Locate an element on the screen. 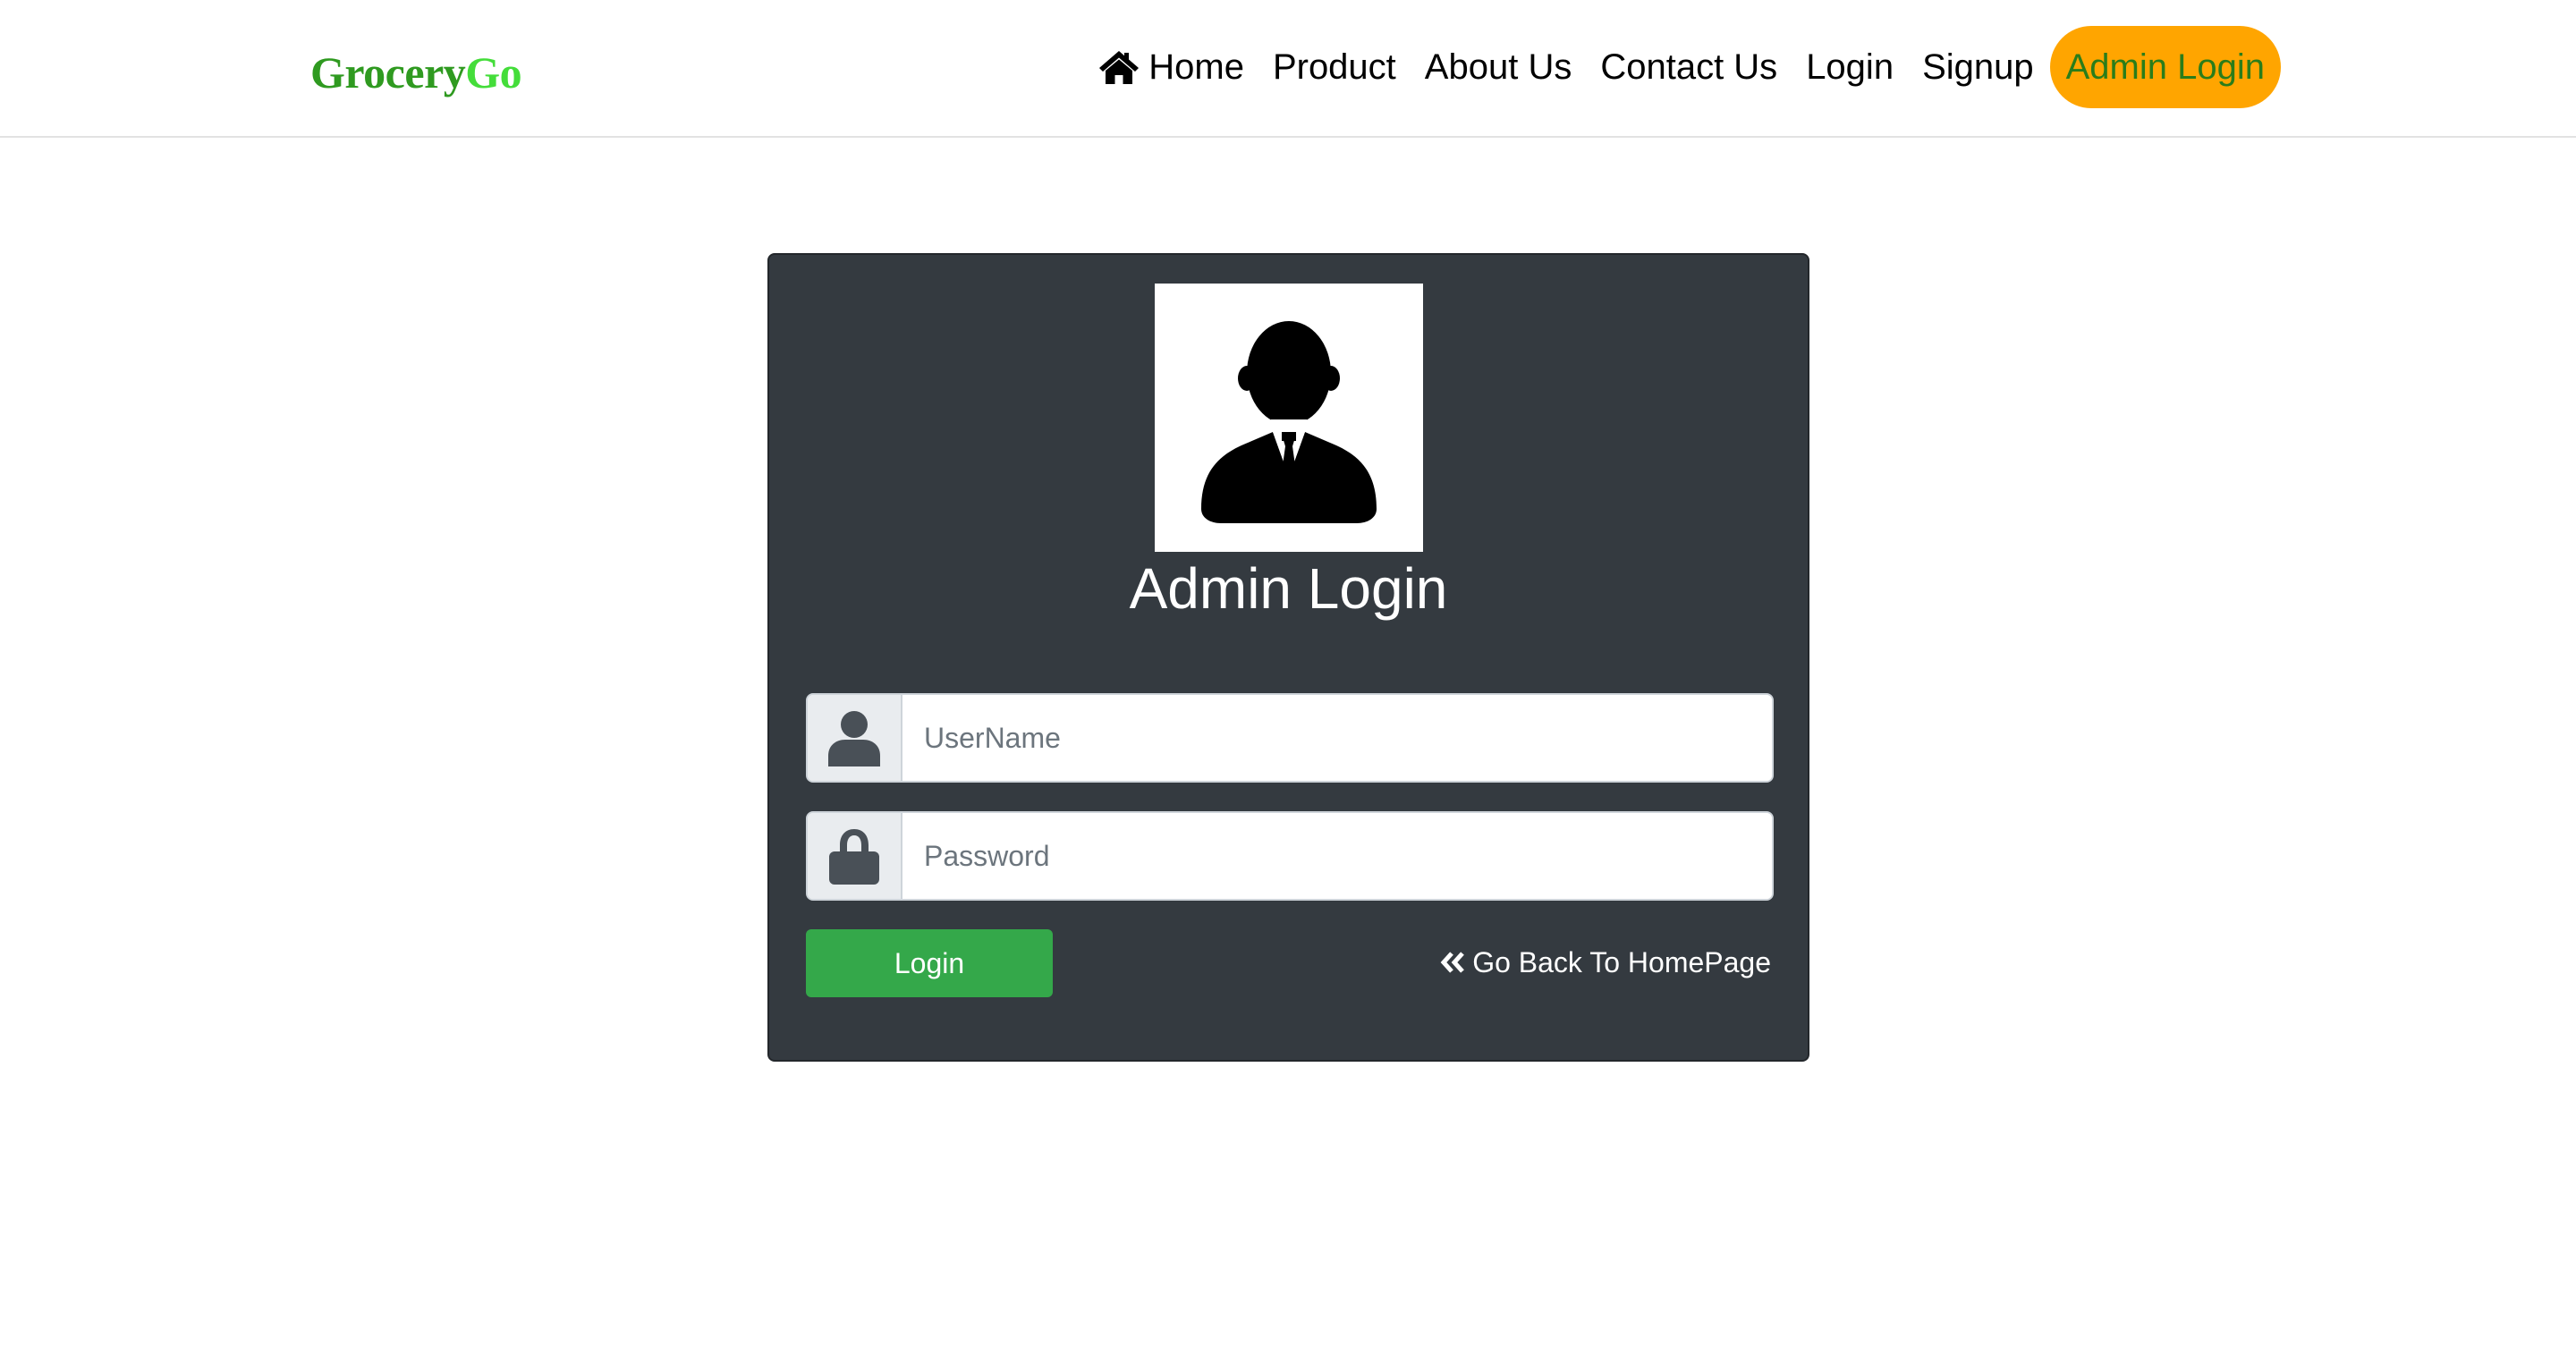 The image size is (2576, 1372). password-addon is located at coordinates (855, 856).